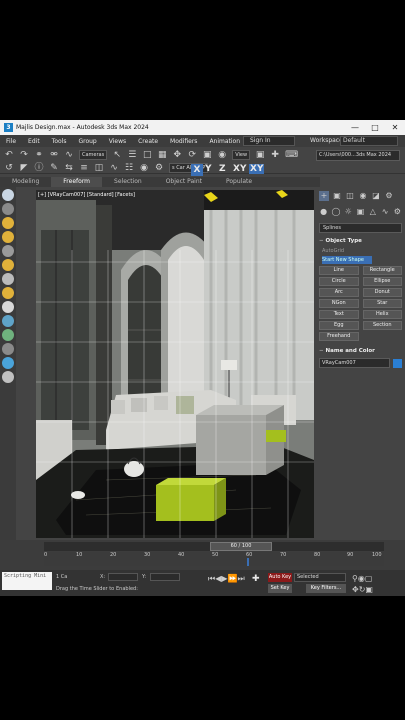 The height and width of the screenshot is (720, 405). I want to click on rotate-icon: ⟳, so click(192, 155).